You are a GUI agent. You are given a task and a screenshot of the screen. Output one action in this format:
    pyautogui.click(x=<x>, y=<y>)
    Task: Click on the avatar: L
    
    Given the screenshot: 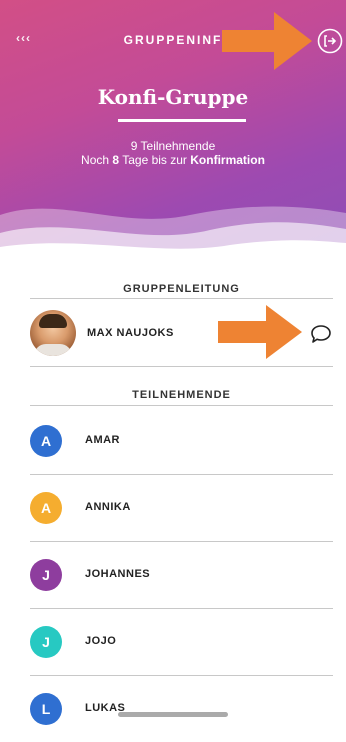 What is the action you would take?
    pyautogui.click(x=46, y=709)
    